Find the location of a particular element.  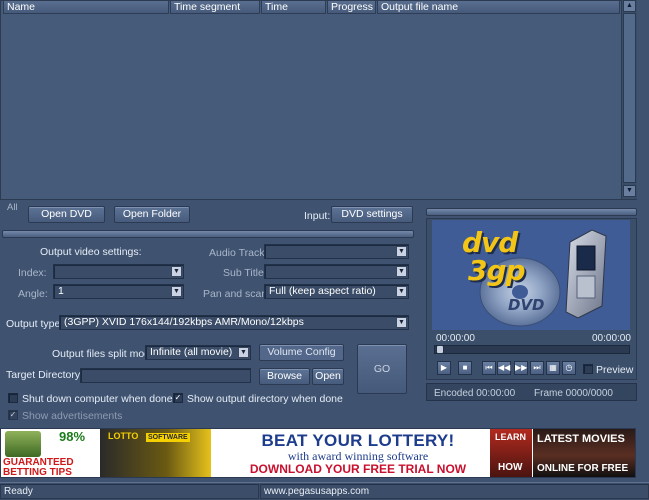

output-video-settings-label: Output video settings: is located at coordinates (91, 252).